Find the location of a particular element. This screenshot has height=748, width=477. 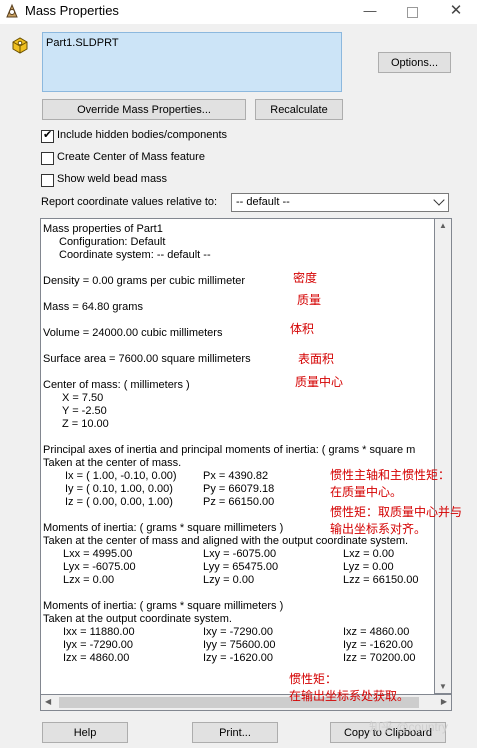

report-coordinates-label: Report coordinate values relative to: is located at coordinates (129, 202).